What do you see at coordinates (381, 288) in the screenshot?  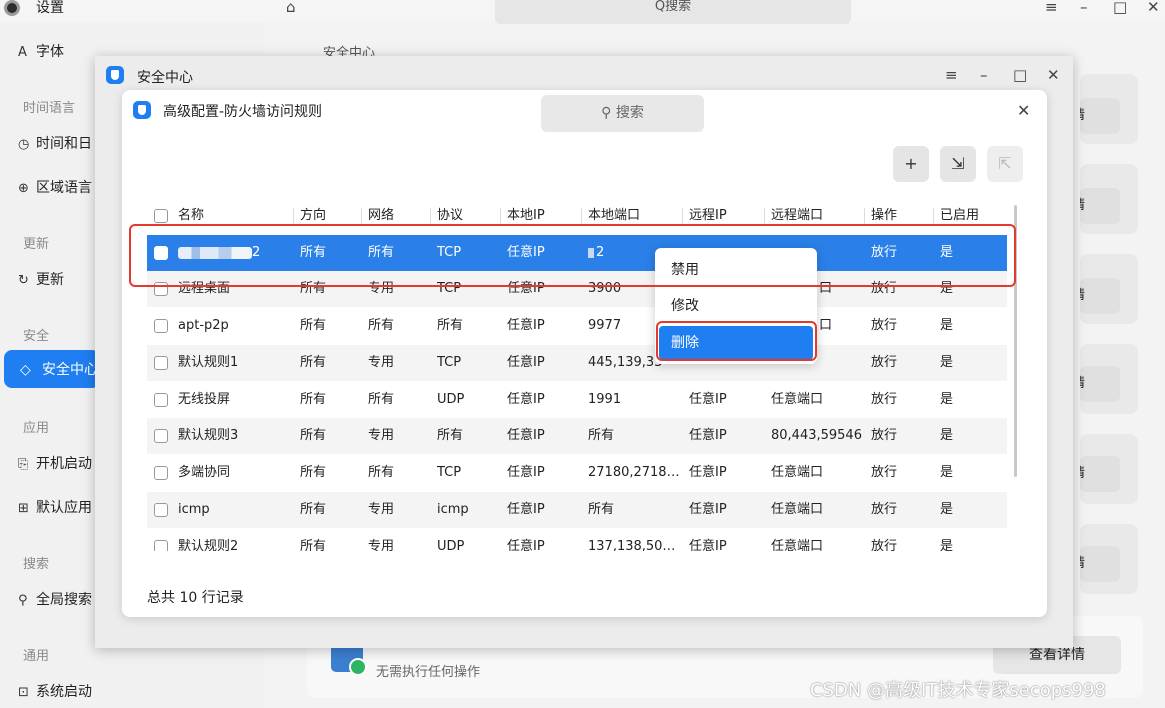 I see `cell-network: 专用` at bounding box center [381, 288].